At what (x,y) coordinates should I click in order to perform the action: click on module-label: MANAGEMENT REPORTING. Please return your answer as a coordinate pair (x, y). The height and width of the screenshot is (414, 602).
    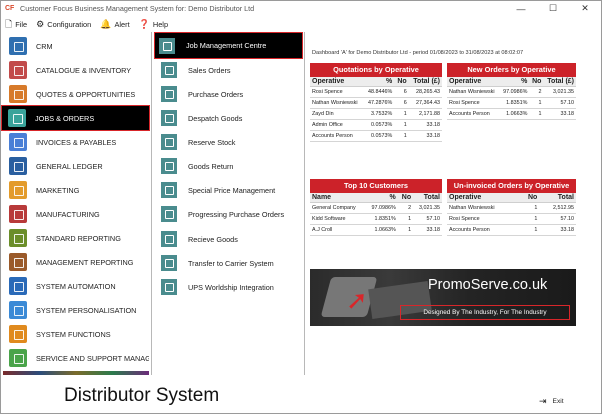
    Looking at the image, I should click on (85, 262).